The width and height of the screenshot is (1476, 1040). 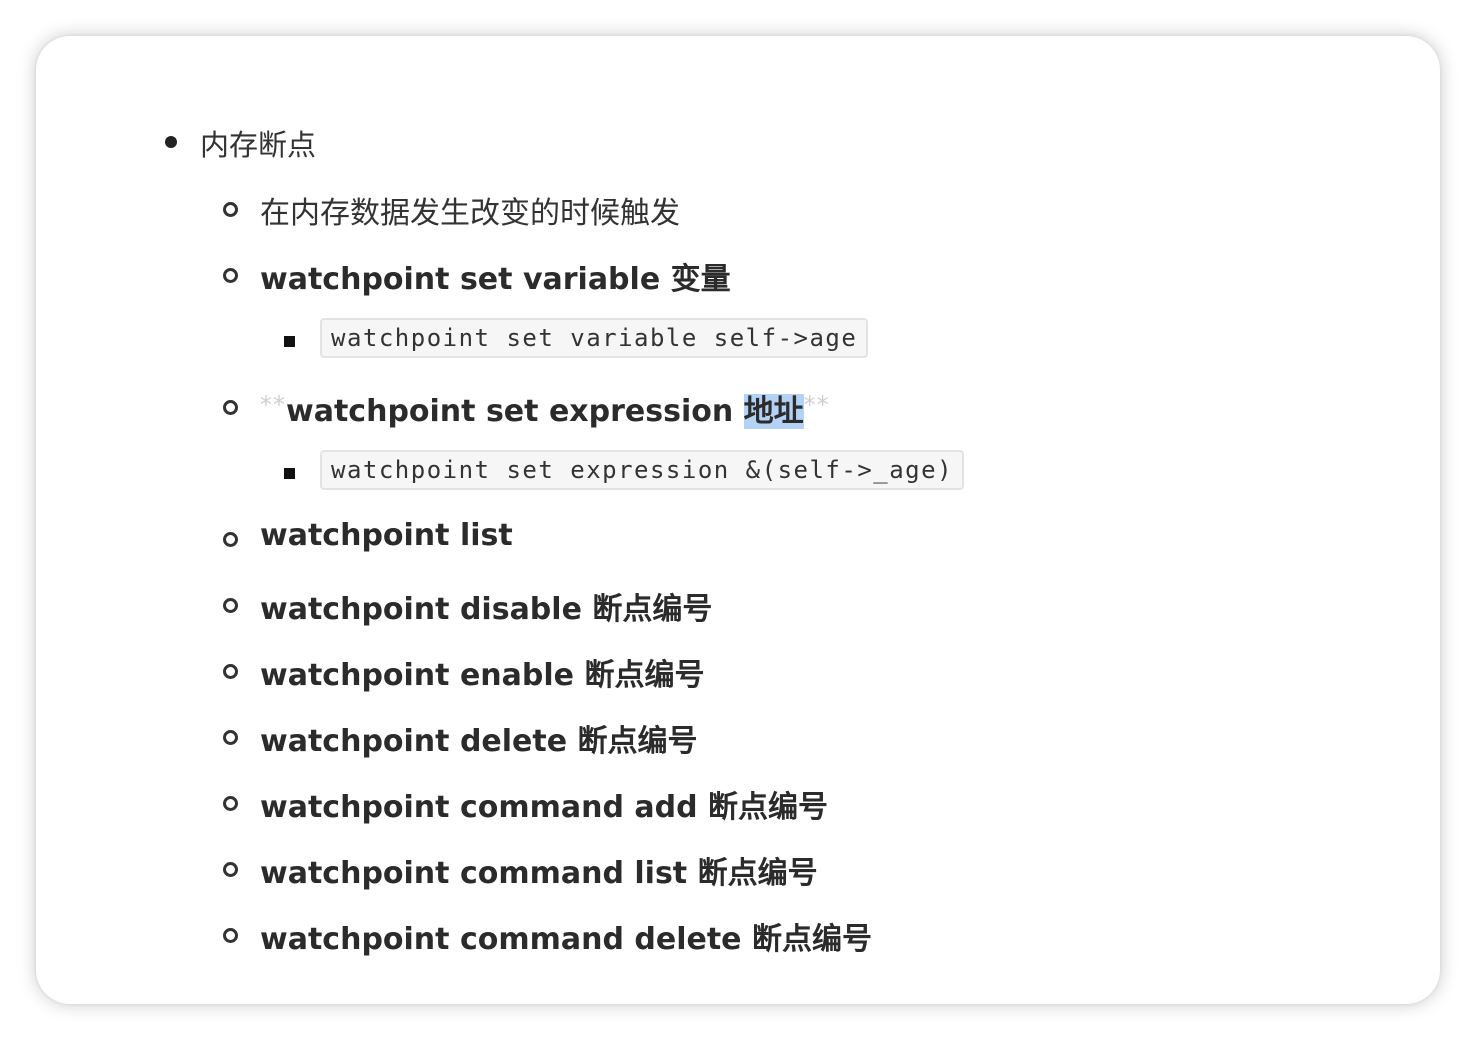 What do you see at coordinates (479, 738) in the screenshot?
I see `list-item-watchpoint-delete: watchpoint delete 断点编号` at bounding box center [479, 738].